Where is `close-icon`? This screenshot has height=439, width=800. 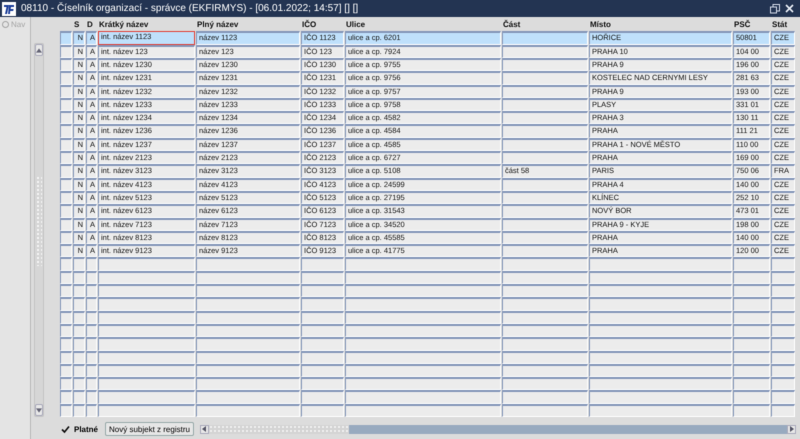
close-icon is located at coordinates (789, 9).